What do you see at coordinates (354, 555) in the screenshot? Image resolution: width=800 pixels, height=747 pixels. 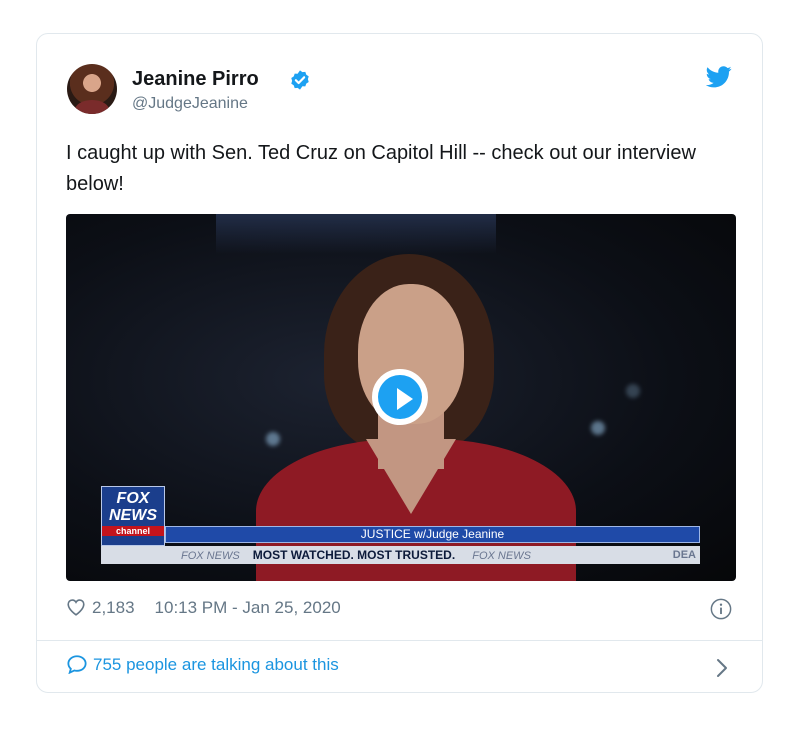 I see `ticker-slogan: MOST WATCHED. MOST TRUSTED.` at bounding box center [354, 555].